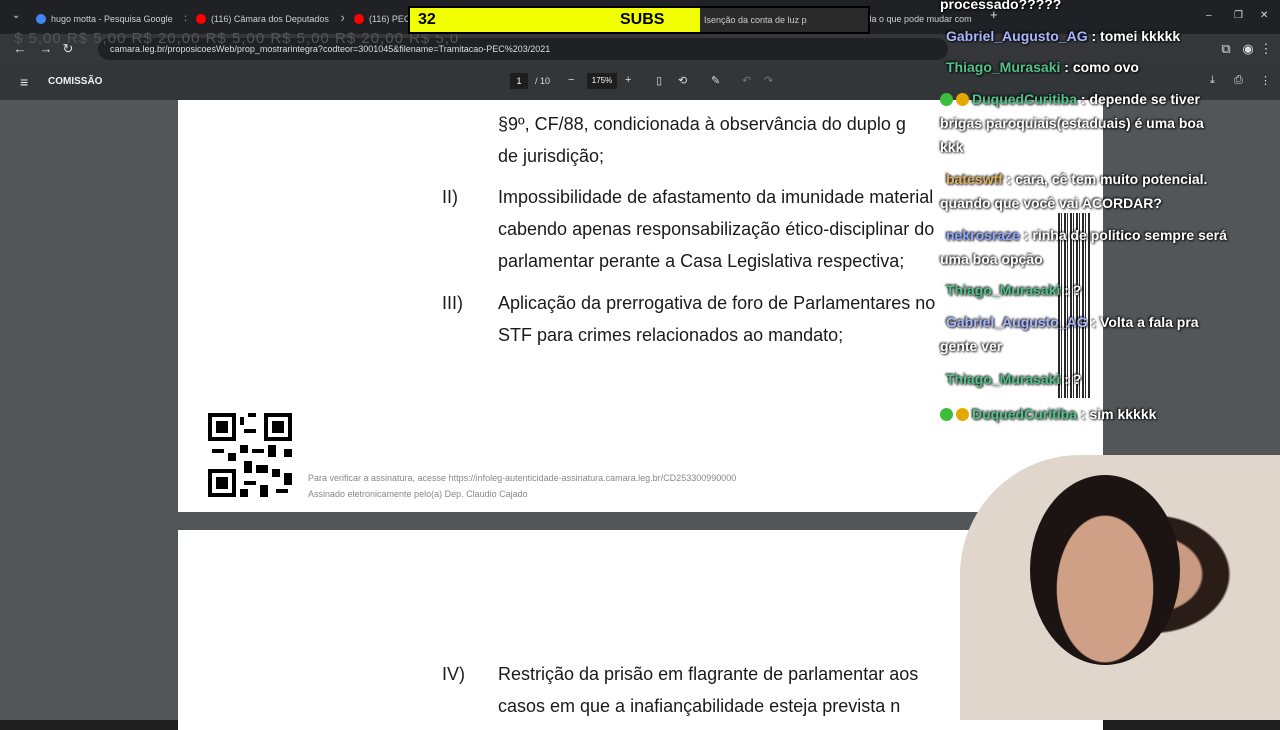  Describe the element at coordinates (1101, 67) in the screenshot. I see `chat-text: : como ovo` at that location.